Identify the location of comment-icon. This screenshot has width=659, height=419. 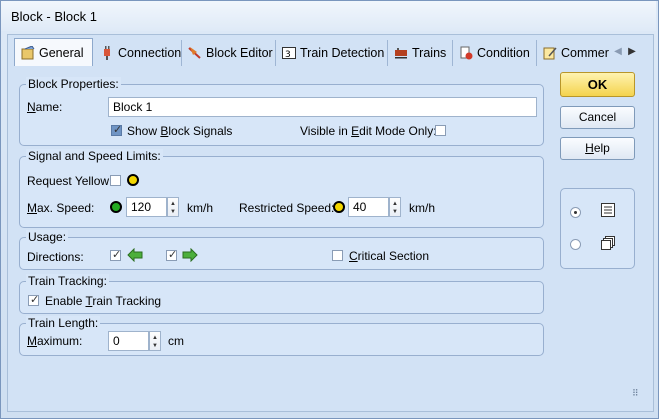
(550, 53).